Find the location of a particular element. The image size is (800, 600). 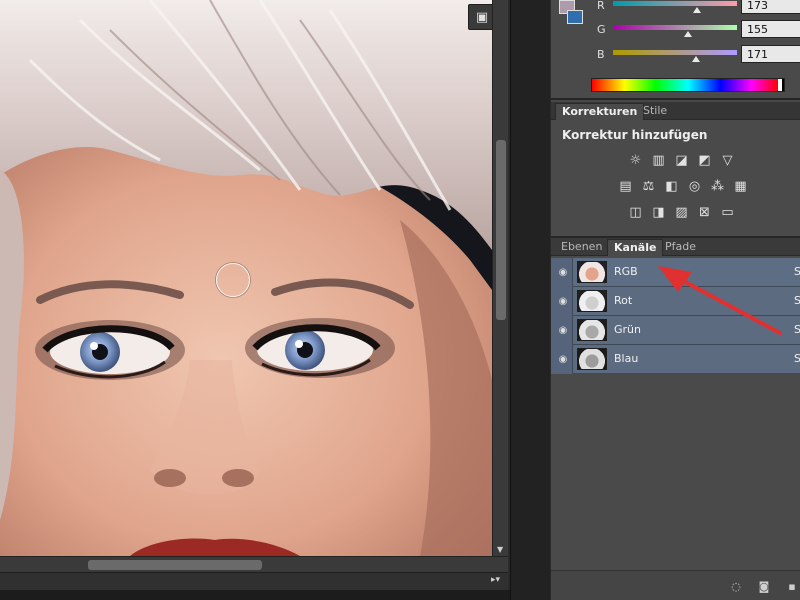

tab-pfade: Pfade is located at coordinates (680, 247).